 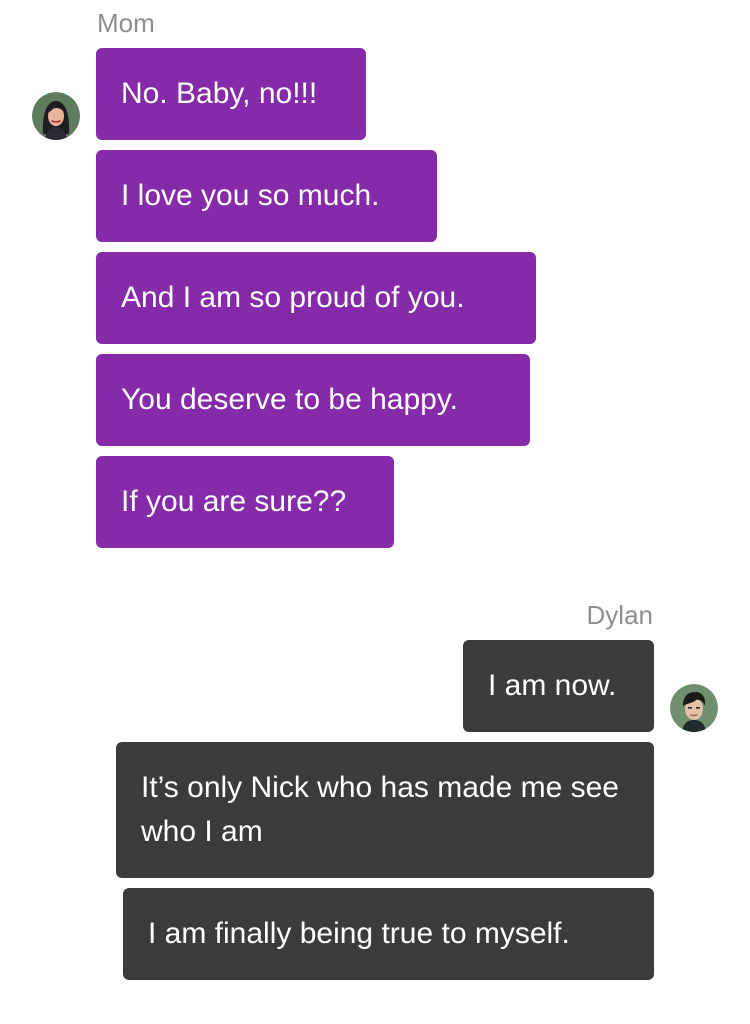 What do you see at coordinates (266, 196) in the screenshot?
I see `message-bubble-mom-2: I love you so much.` at bounding box center [266, 196].